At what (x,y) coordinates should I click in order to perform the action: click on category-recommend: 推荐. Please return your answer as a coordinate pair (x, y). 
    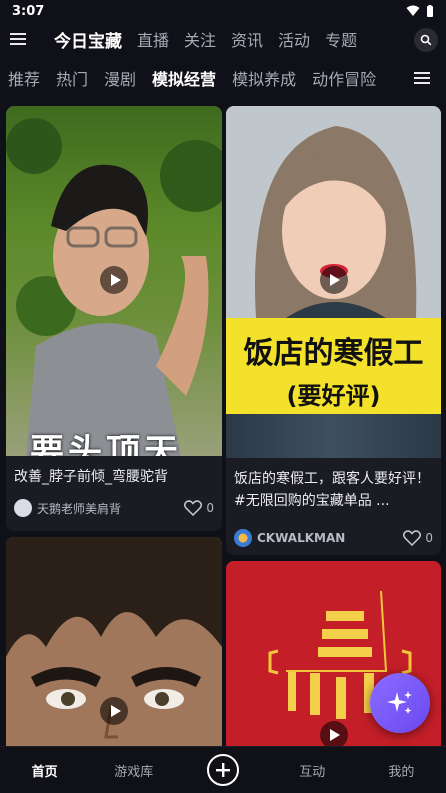
    Looking at the image, I should click on (24, 78).